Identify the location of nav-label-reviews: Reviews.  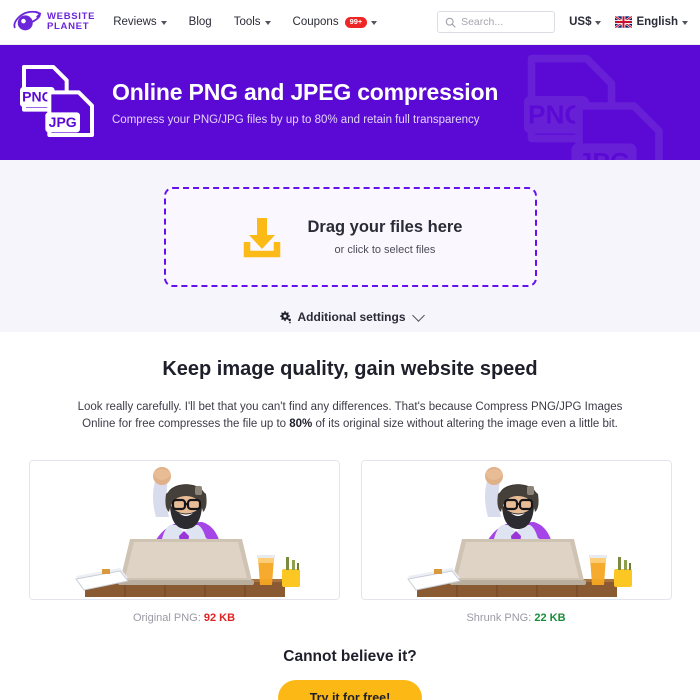
(135, 22).